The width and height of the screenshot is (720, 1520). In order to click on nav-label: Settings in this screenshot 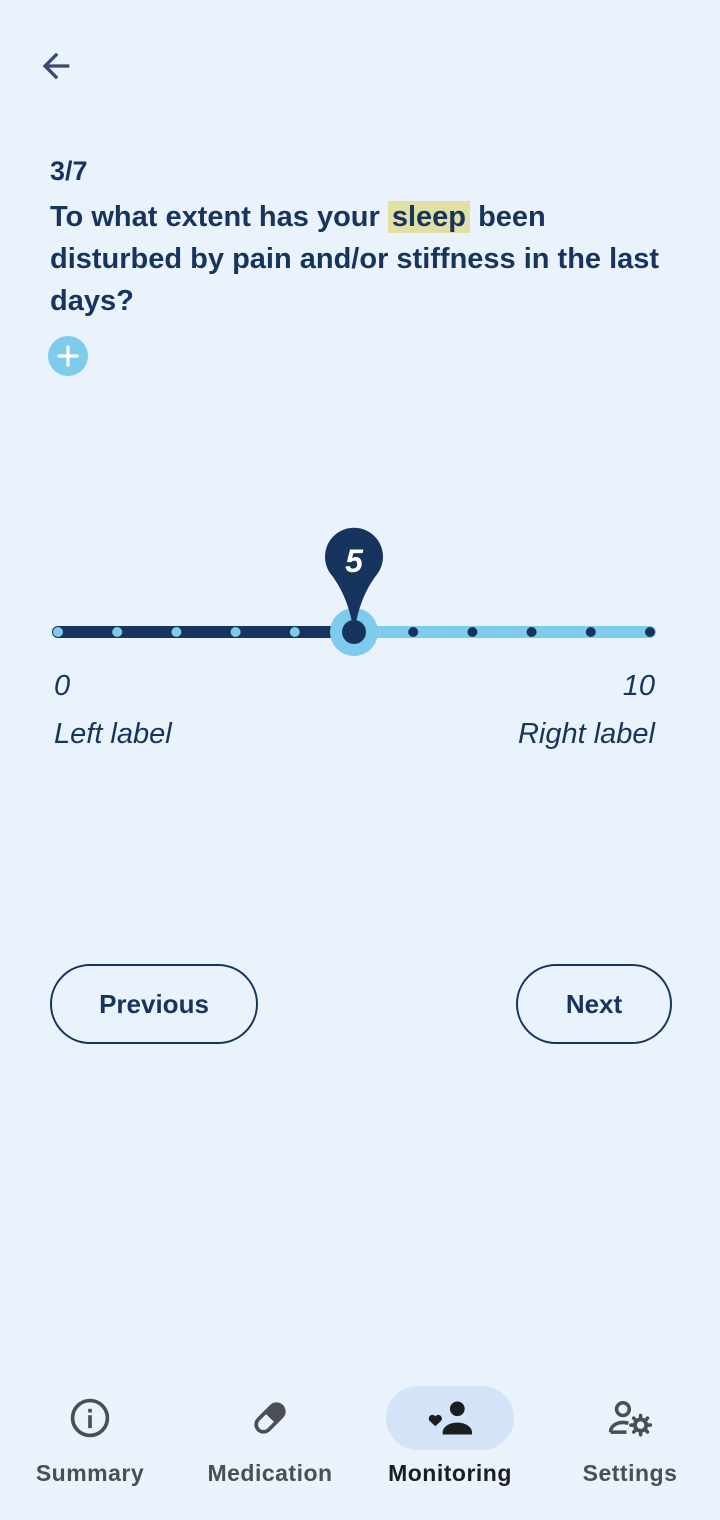, I will do `click(630, 1473)`.